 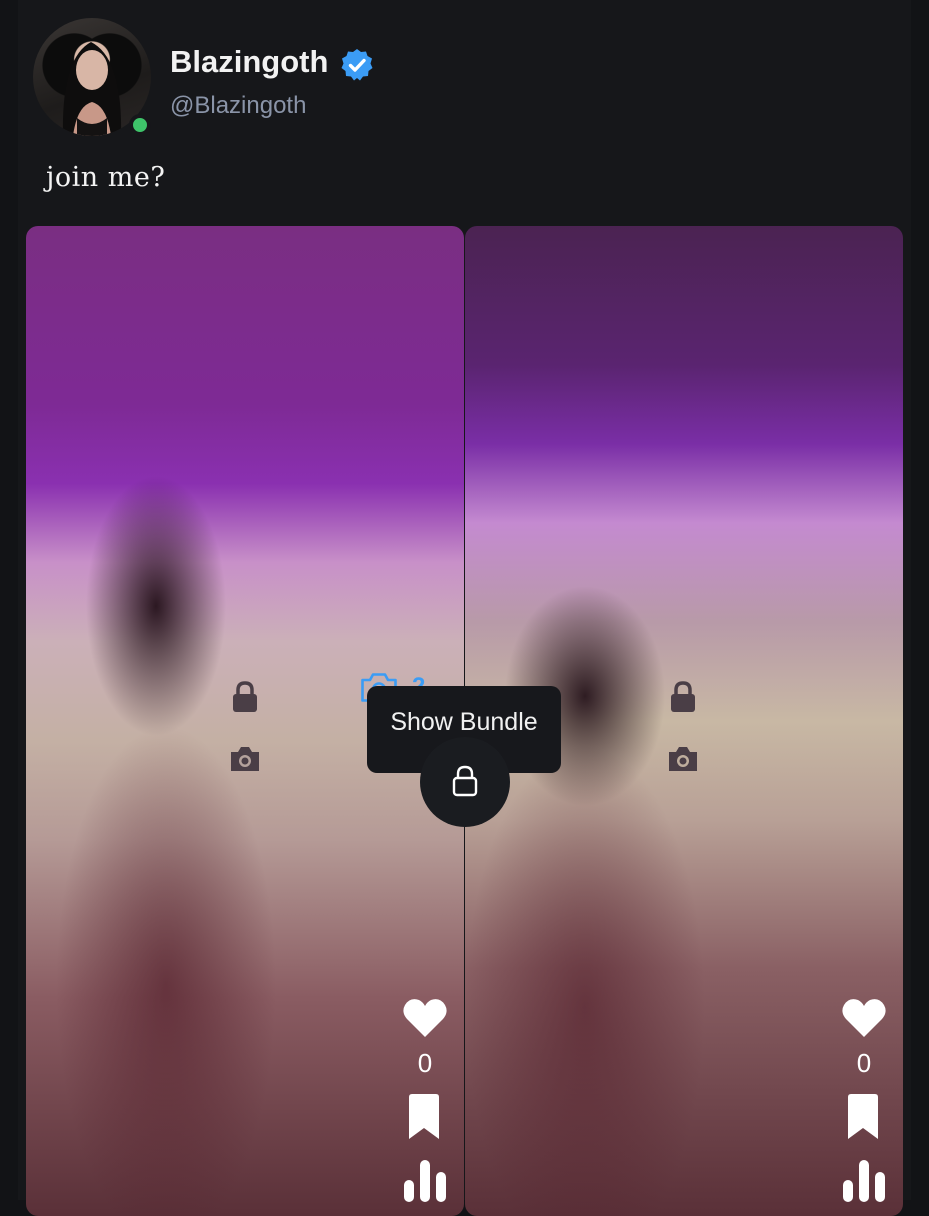 I want to click on post-caption: join me?, so click(x=106, y=177).